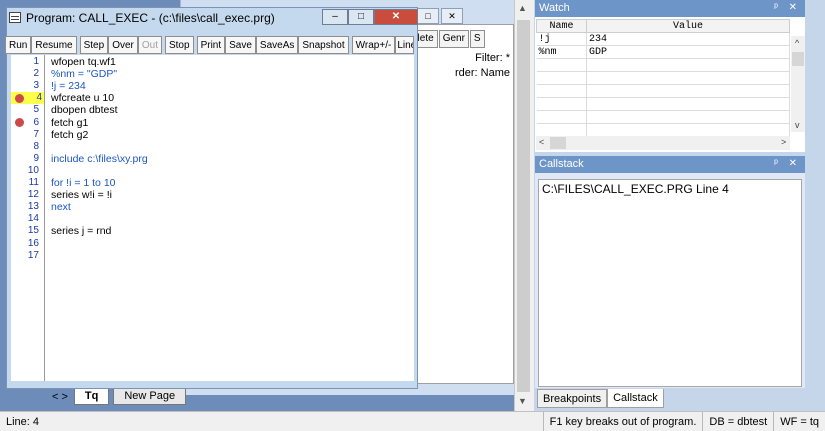  Describe the element at coordinates (670, 189) in the screenshot. I see `callstack-entry: C:\FILES\CALL_EXEC.PRG Line 4` at that location.